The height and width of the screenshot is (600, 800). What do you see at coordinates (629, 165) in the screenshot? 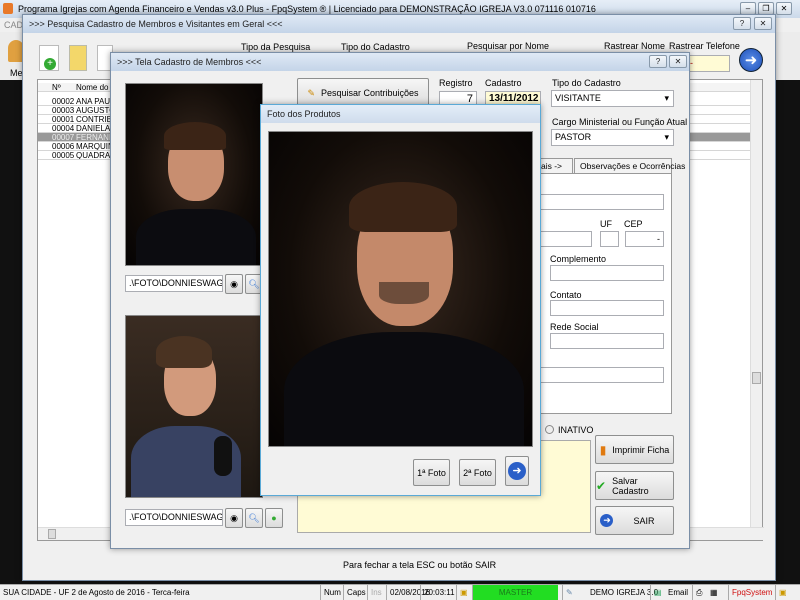
I see `tab-observacoes: Observações e Ocorrências` at bounding box center [629, 165].